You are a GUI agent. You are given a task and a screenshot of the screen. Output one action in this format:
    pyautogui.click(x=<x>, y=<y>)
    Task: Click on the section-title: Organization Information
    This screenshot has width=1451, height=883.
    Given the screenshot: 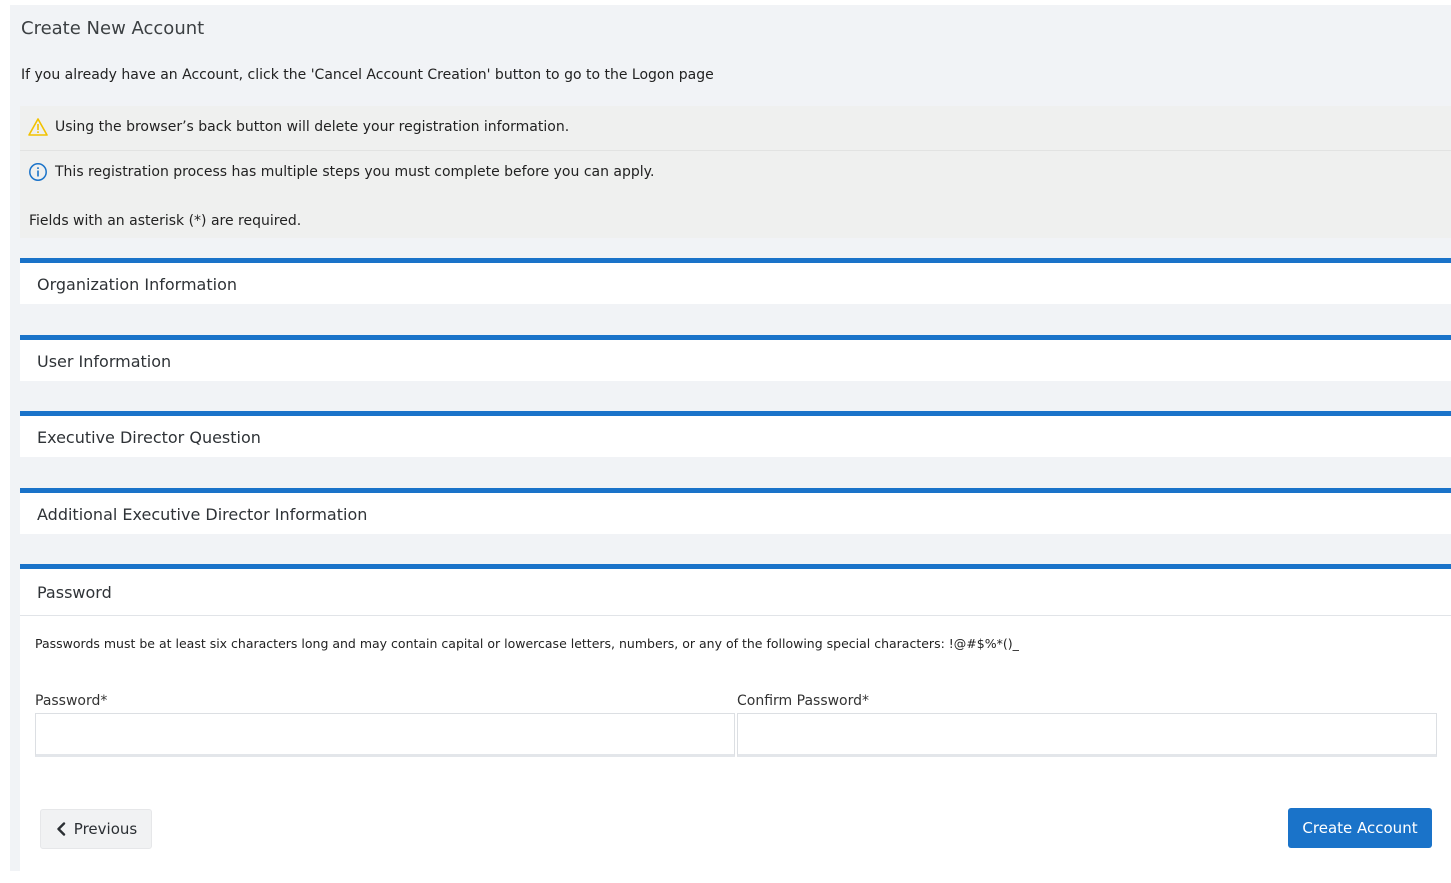 What is the action you would take?
    pyautogui.click(x=137, y=284)
    